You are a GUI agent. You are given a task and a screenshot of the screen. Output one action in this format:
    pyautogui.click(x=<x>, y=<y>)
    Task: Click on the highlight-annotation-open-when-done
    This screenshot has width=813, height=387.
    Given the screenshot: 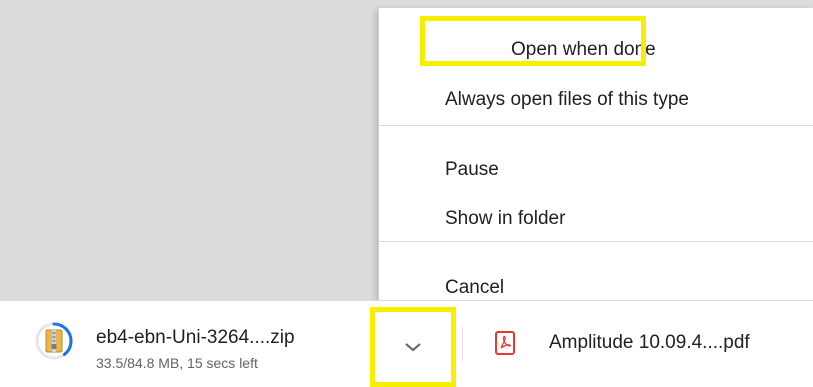 What is the action you would take?
    pyautogui.click(x=533, y=41)
    